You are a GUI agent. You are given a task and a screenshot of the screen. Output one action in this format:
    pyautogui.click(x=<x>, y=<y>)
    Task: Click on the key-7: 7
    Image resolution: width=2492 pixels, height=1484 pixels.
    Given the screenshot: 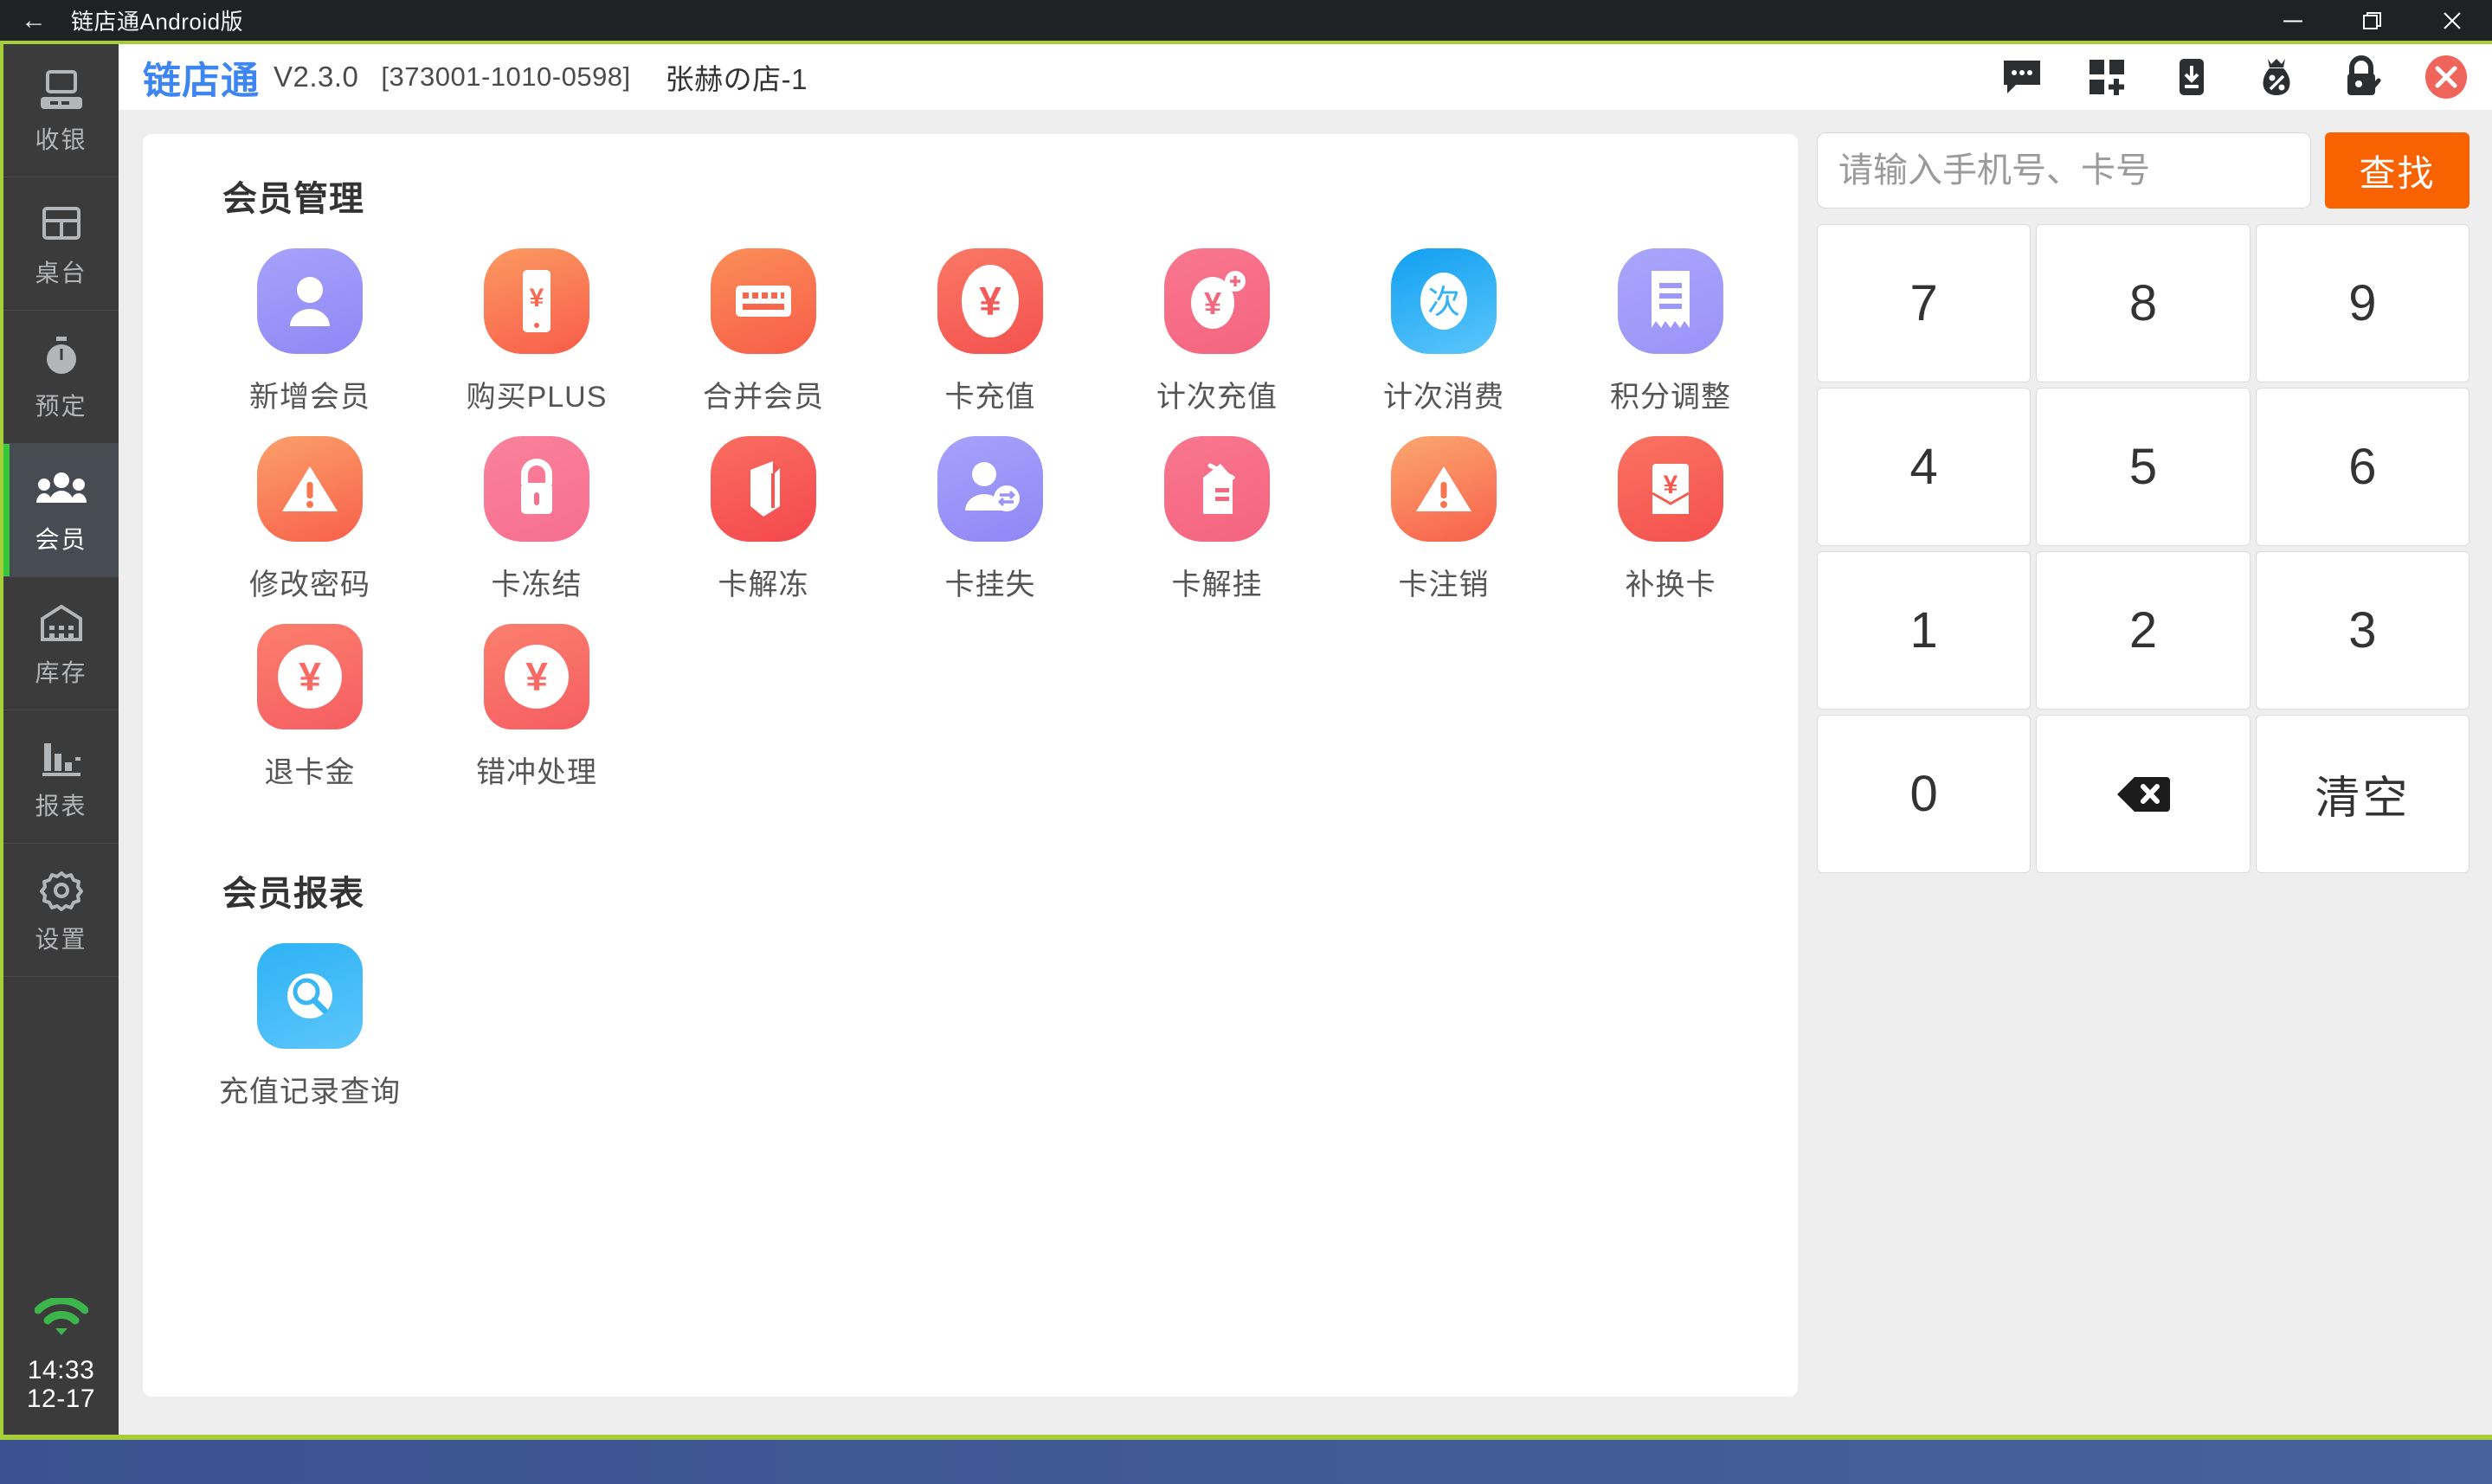 What is the action you would take?
    pyautogui.click(x=1924, y=303)
    